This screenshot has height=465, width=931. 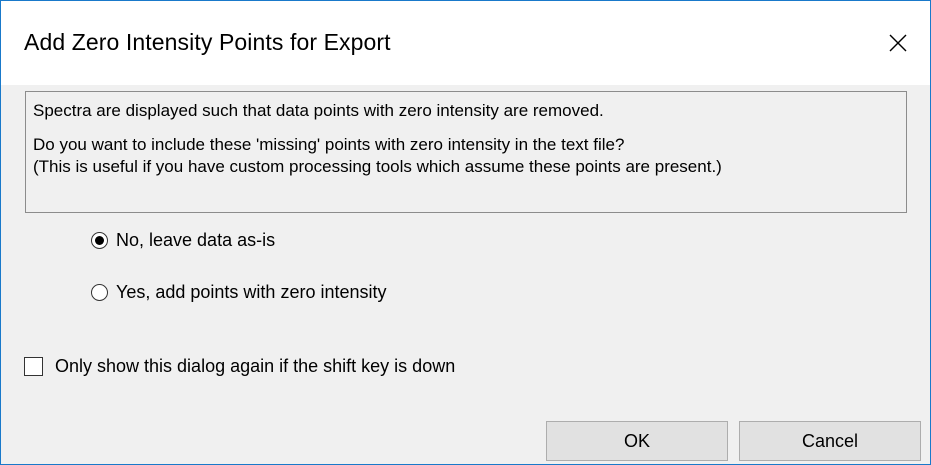 I want to click on radio-no-button, so click(x=99, y=240).